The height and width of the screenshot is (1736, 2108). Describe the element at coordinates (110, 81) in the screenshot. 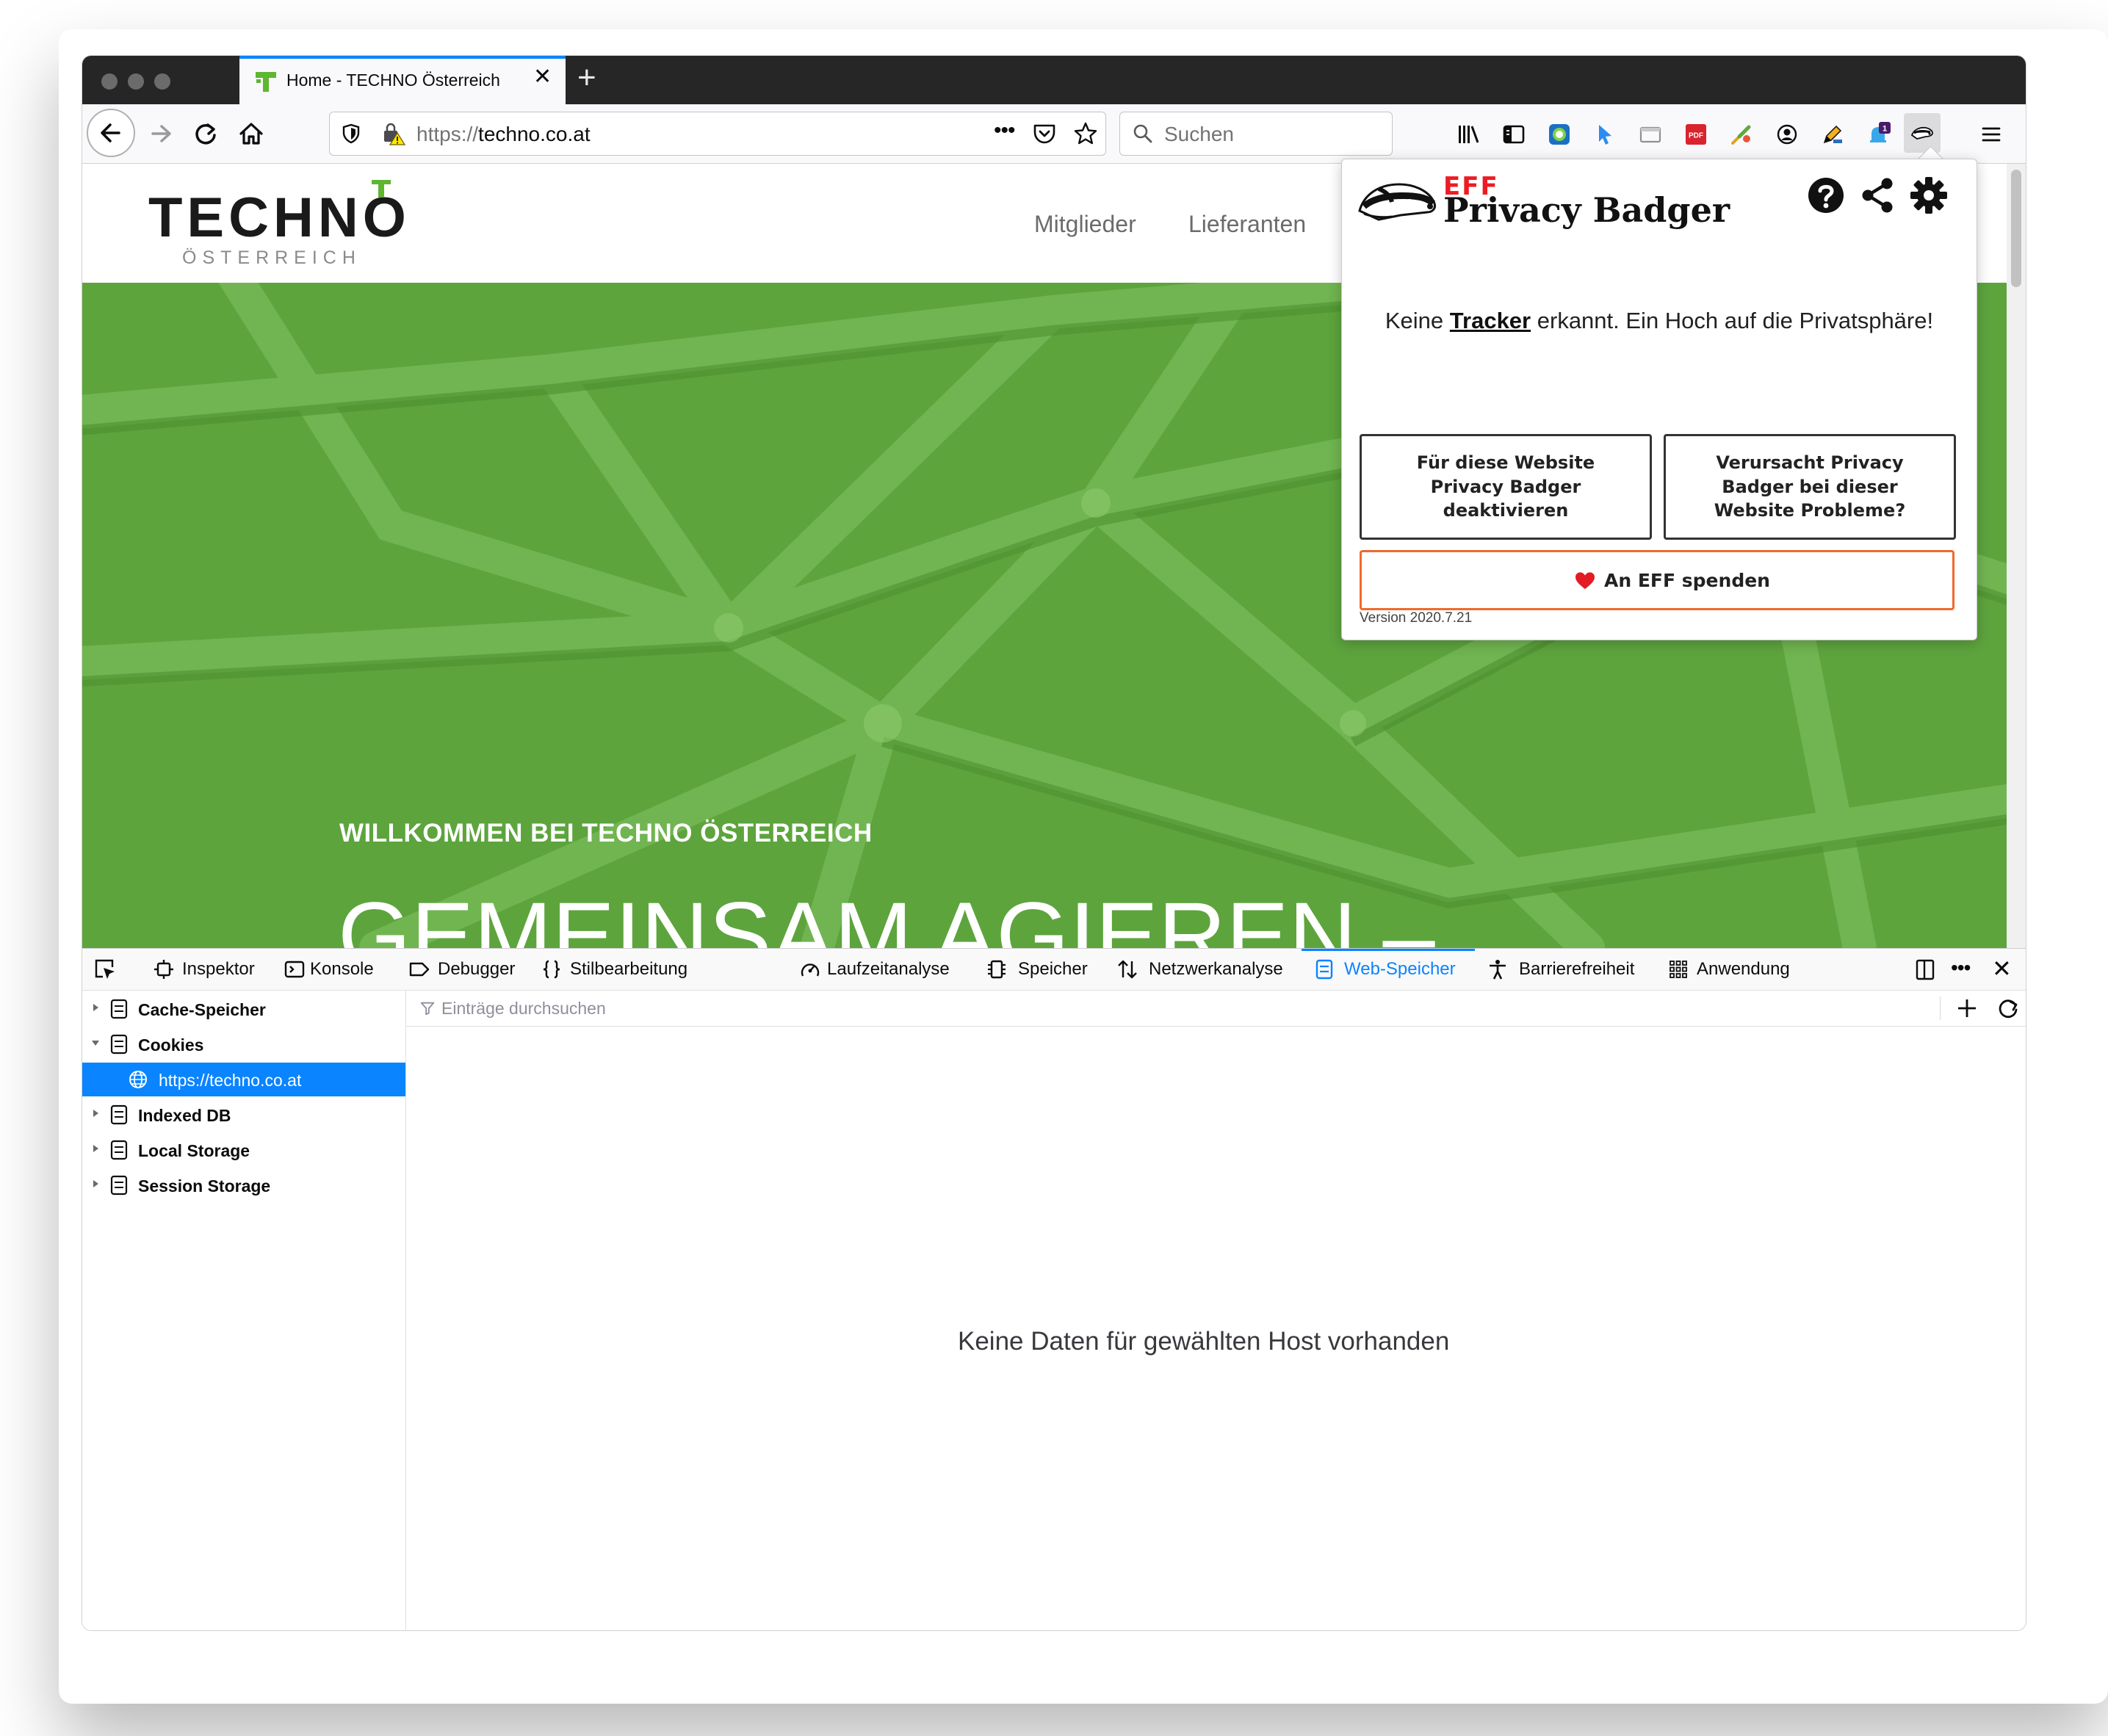

I see `close-window-button` at that location.